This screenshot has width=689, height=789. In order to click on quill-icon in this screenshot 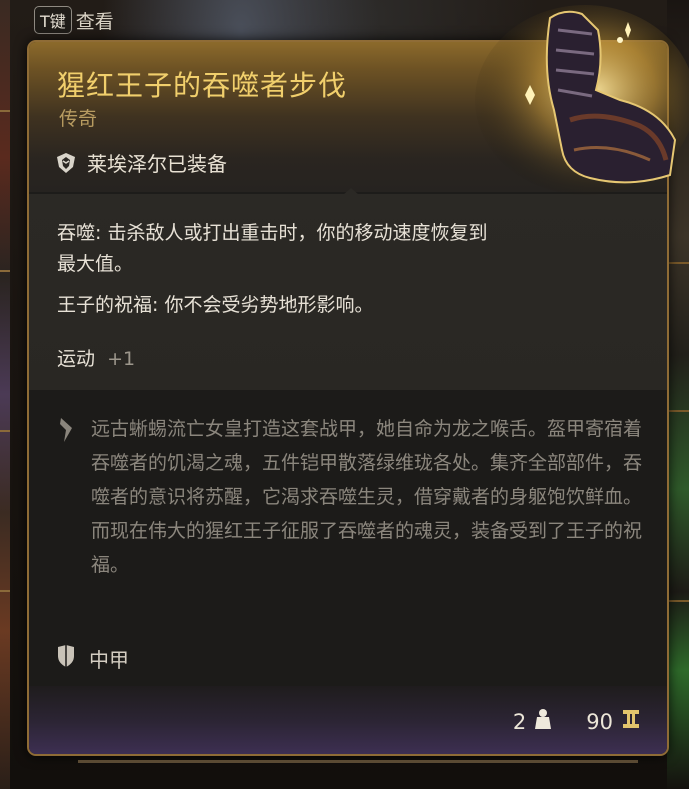, I will do `click(67, 432)`.